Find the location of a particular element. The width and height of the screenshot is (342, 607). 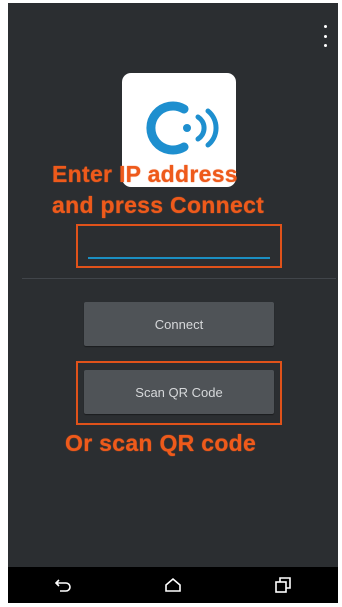

recents-icon is located at coordinates (283, 585).